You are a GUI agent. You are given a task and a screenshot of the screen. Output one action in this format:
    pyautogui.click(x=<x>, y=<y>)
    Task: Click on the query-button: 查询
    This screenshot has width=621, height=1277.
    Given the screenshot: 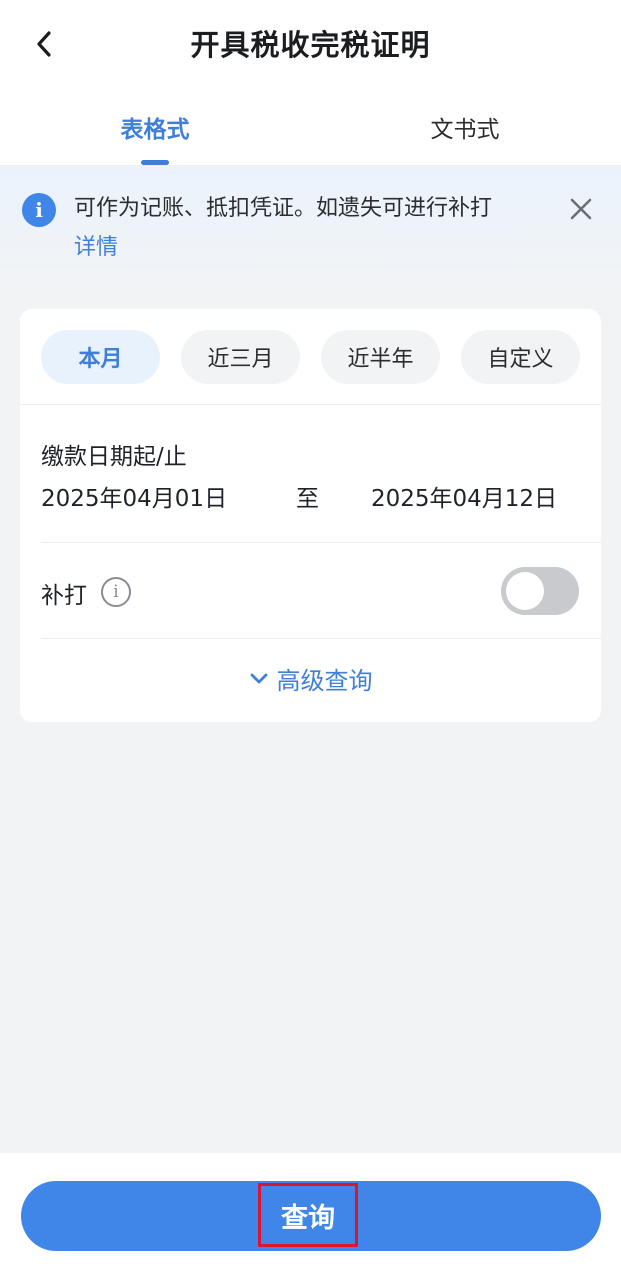 What is the action you would take?
    pyautogui.click(x=311, y=1216)
    